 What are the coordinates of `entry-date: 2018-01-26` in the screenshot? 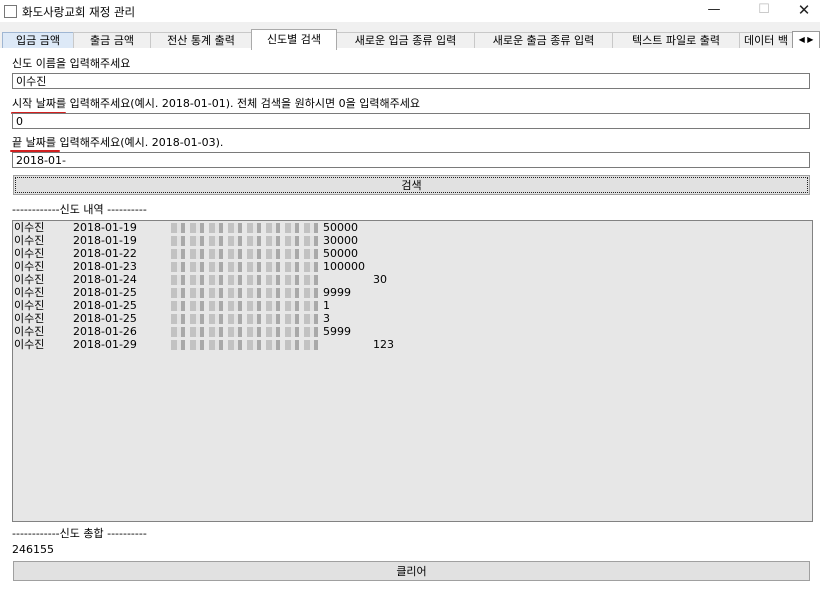 It's located at (105, 331).